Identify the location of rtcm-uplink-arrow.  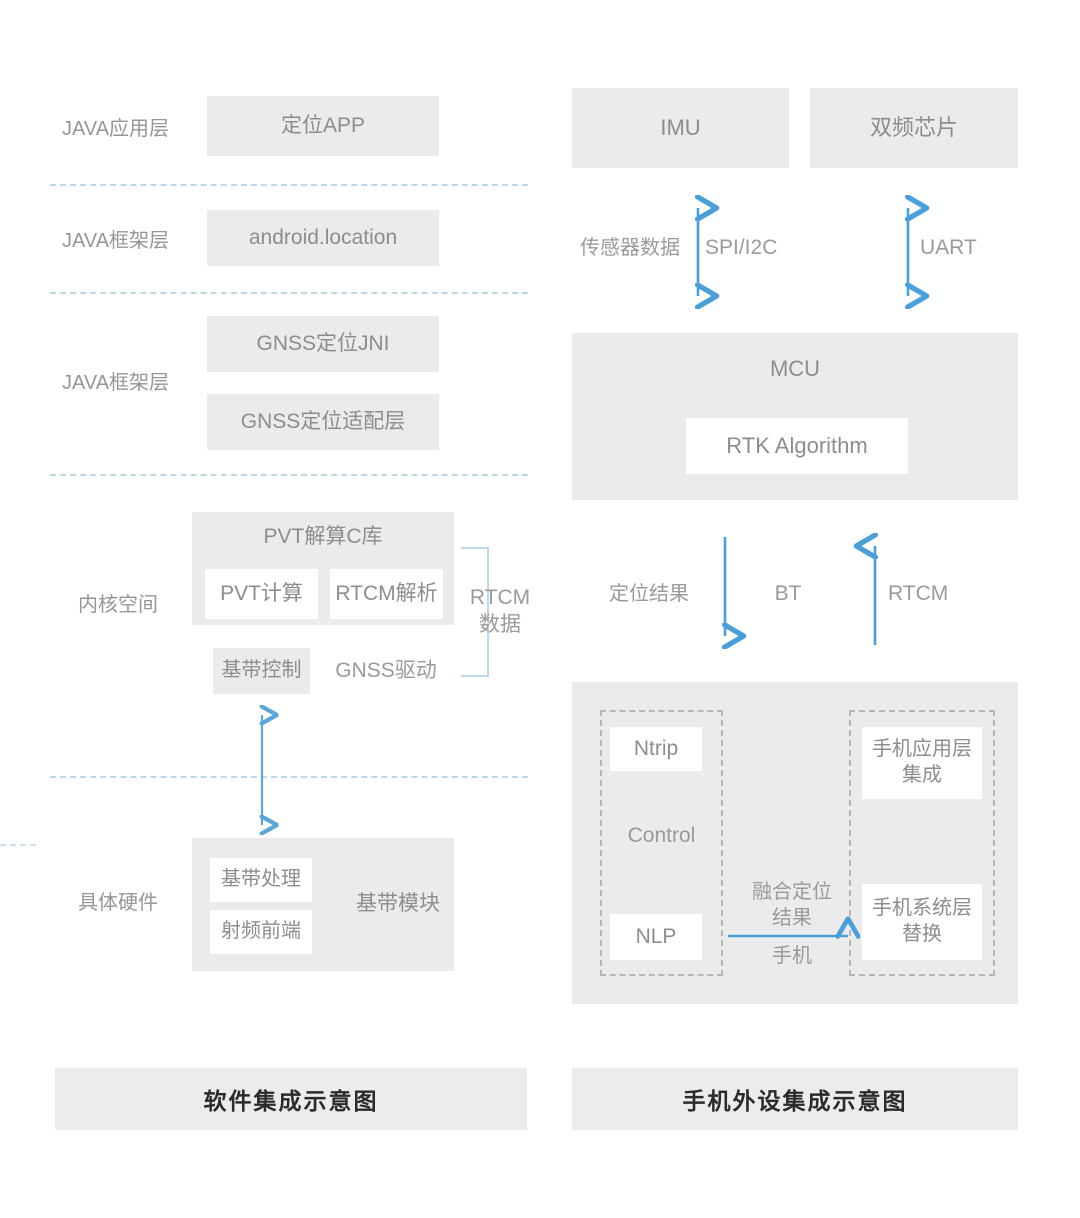
(875, 590).